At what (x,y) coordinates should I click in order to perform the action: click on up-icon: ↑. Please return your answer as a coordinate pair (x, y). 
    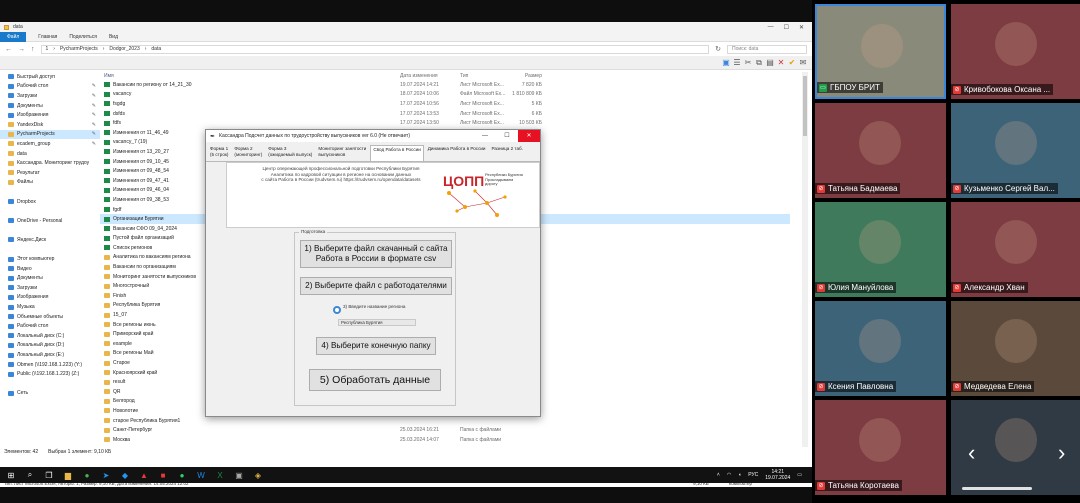
    Looking at the image, I should click on (33, 49).